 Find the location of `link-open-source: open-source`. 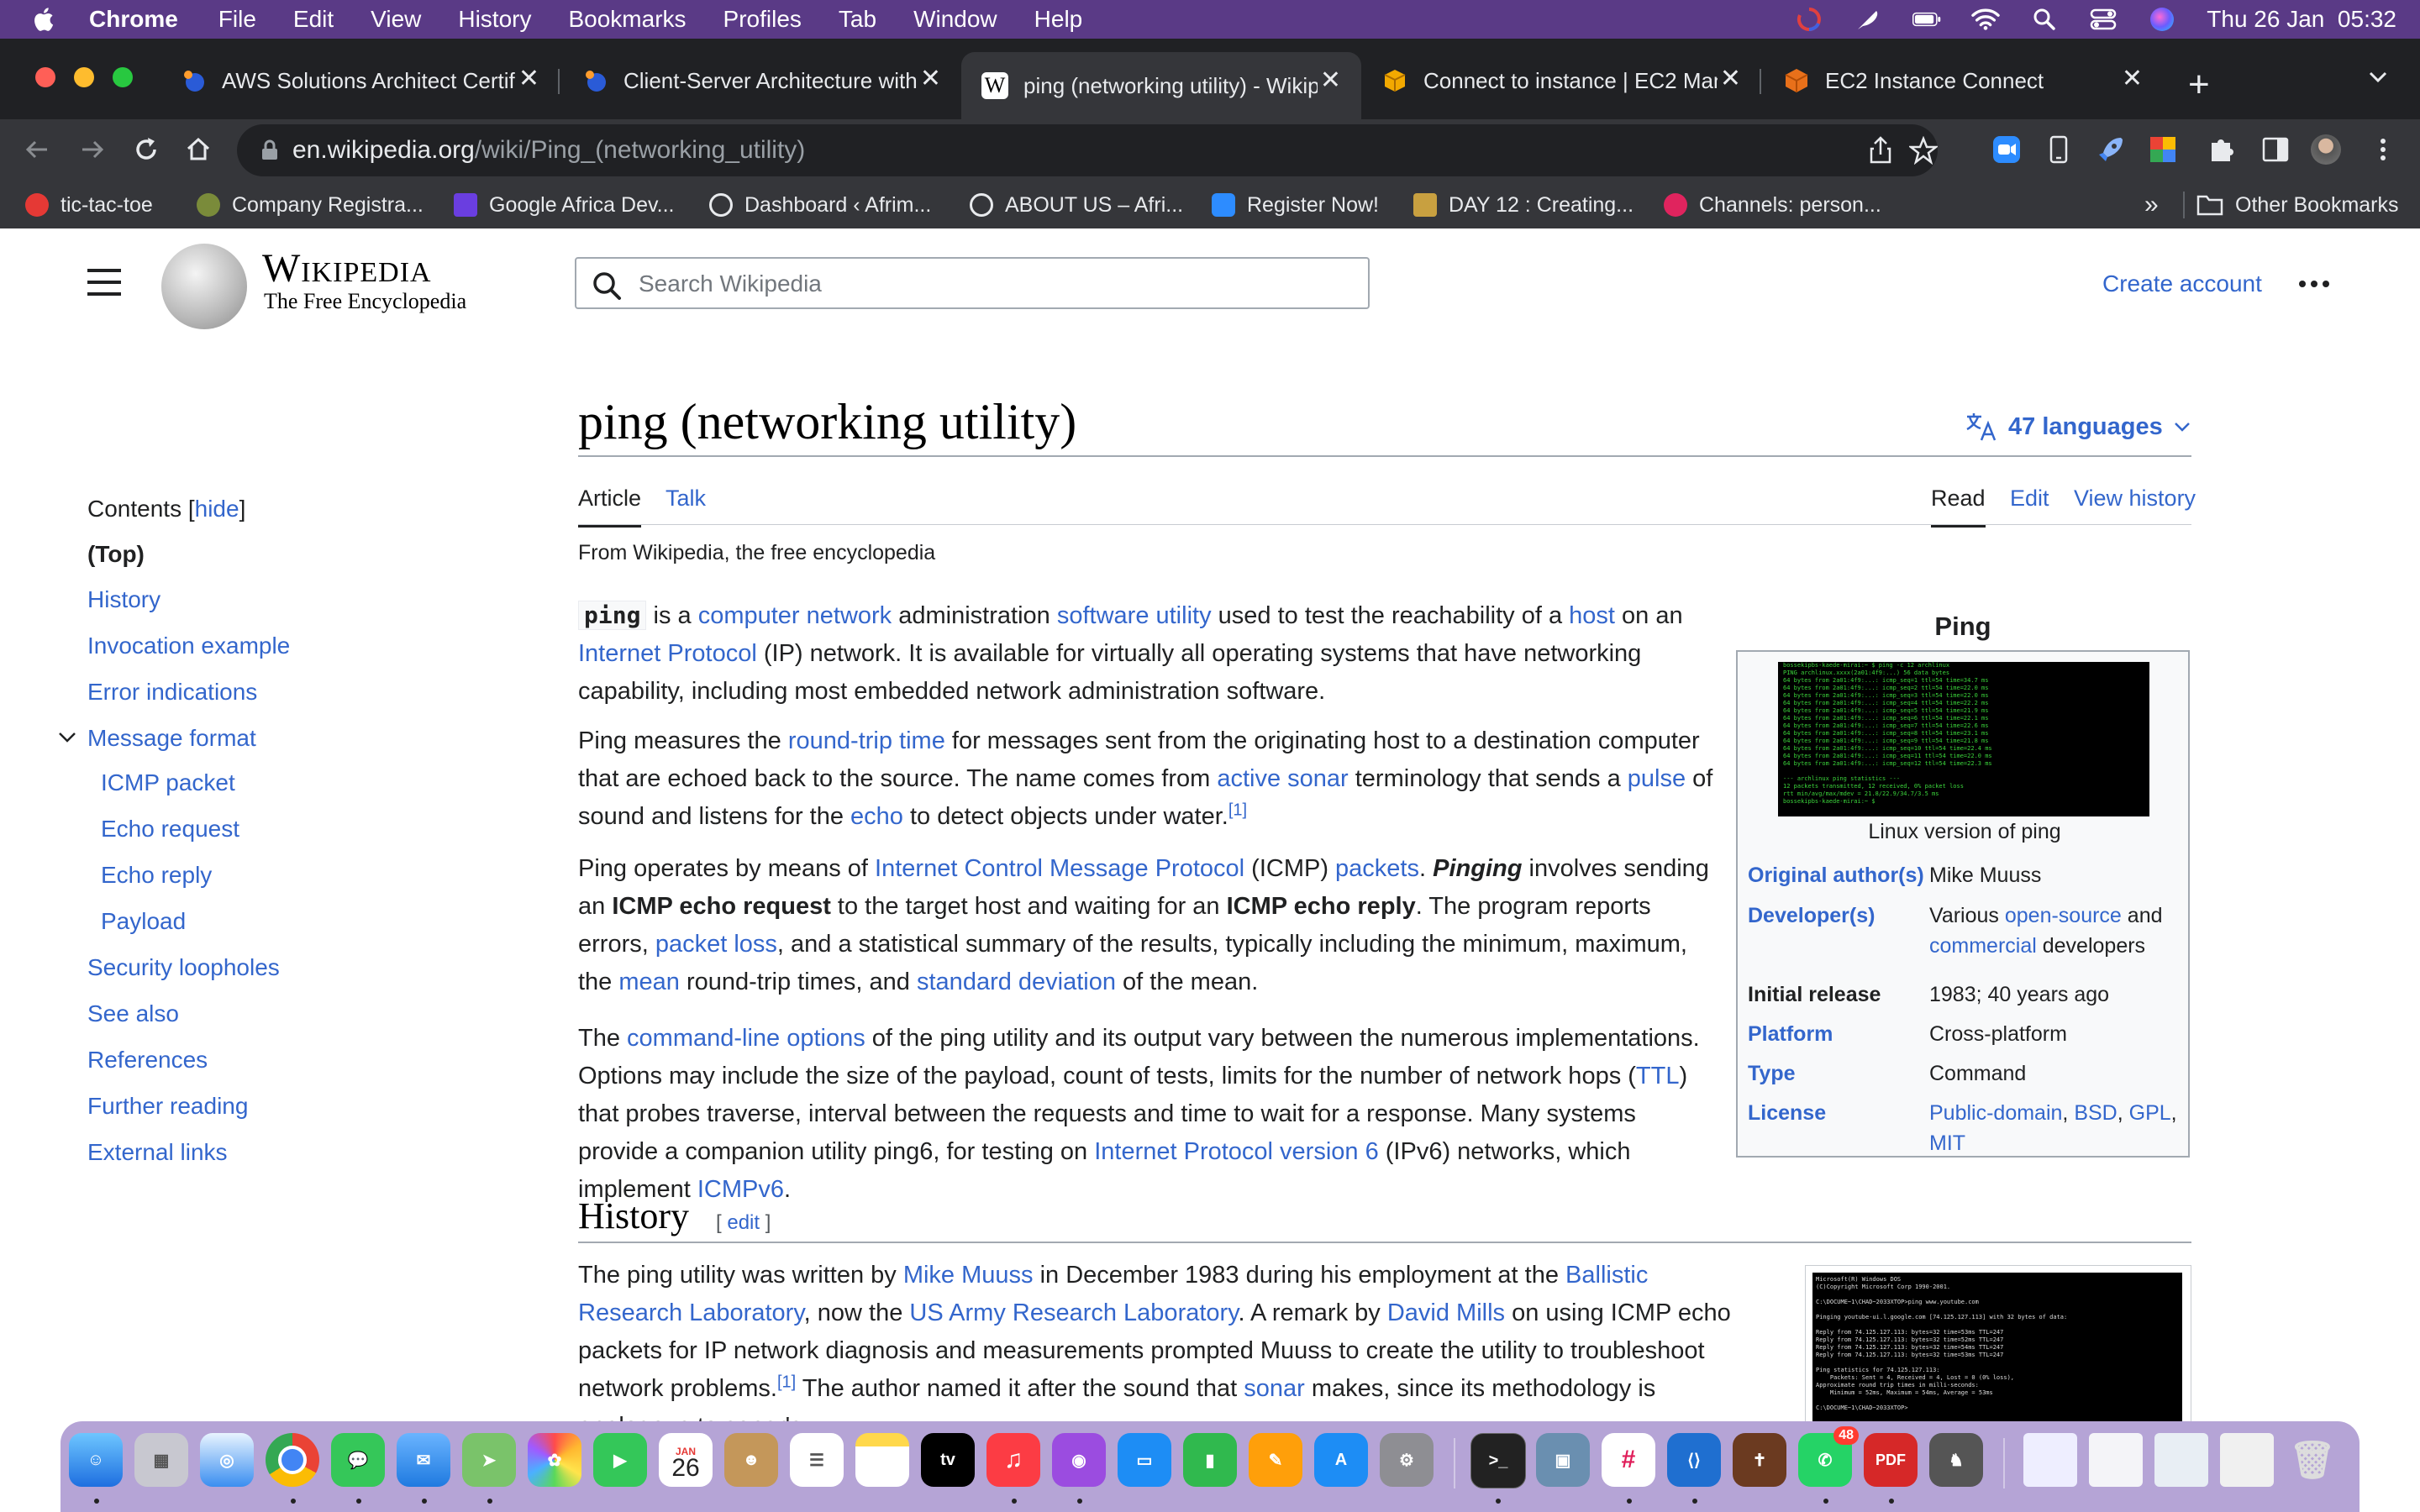

link-open-source: open-source is located at coordinates (2063, 915).